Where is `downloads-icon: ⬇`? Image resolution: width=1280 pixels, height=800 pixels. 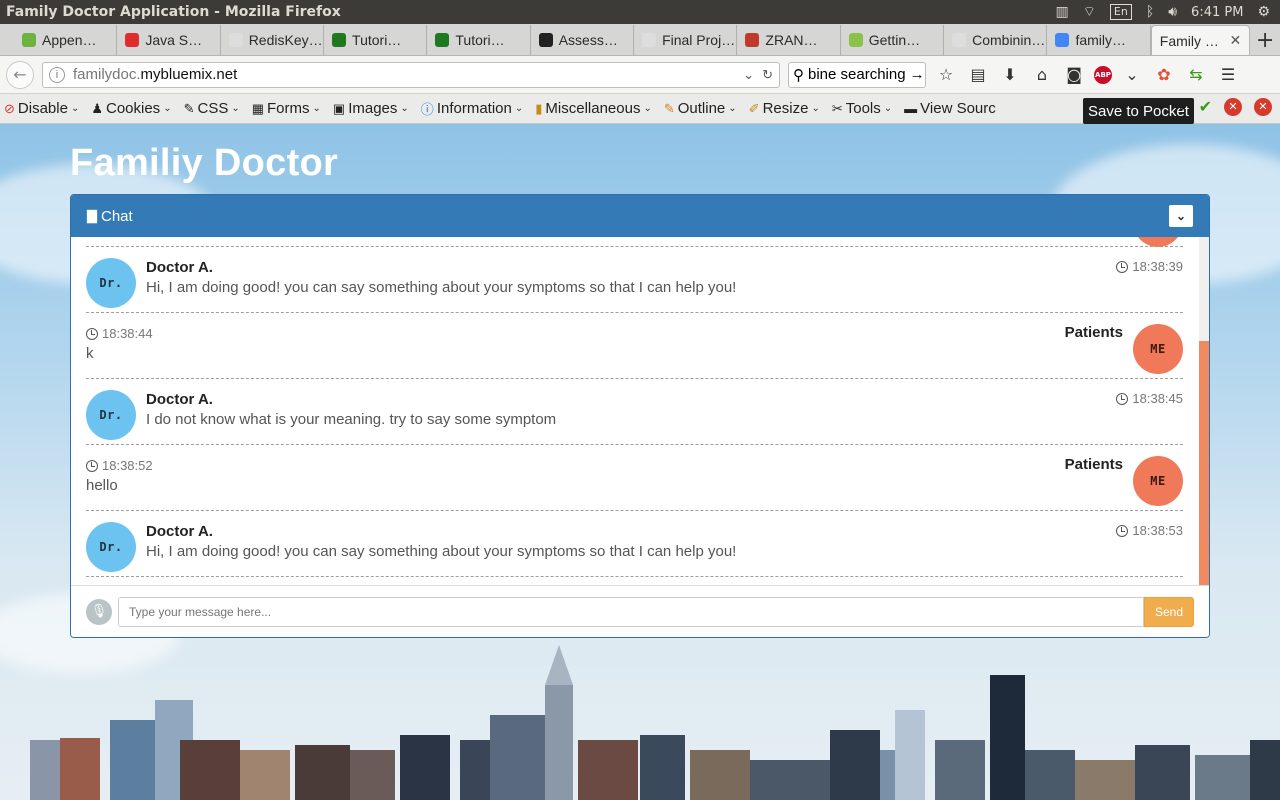 downloads-icon: ⬇ is located at coordinates (1010, 75).